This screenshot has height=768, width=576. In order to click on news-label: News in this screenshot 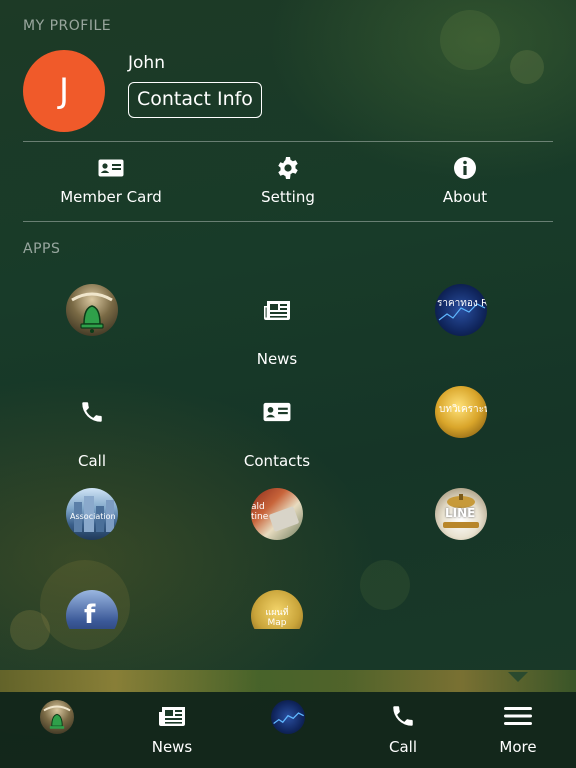, I will do `click(277, 359)`.